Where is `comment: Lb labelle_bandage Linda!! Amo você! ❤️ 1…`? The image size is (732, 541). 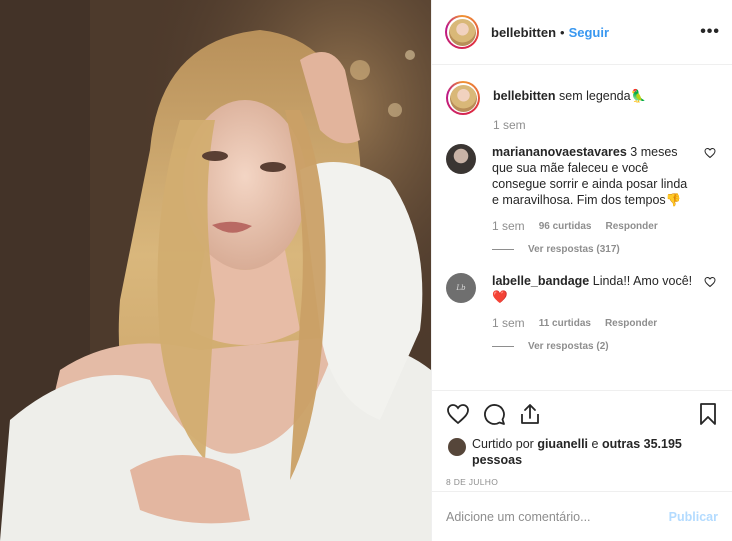 comment: Lb labelle_bandage Linda!! Amo você! ❤️ 1… is located at coordinates (581, 312).